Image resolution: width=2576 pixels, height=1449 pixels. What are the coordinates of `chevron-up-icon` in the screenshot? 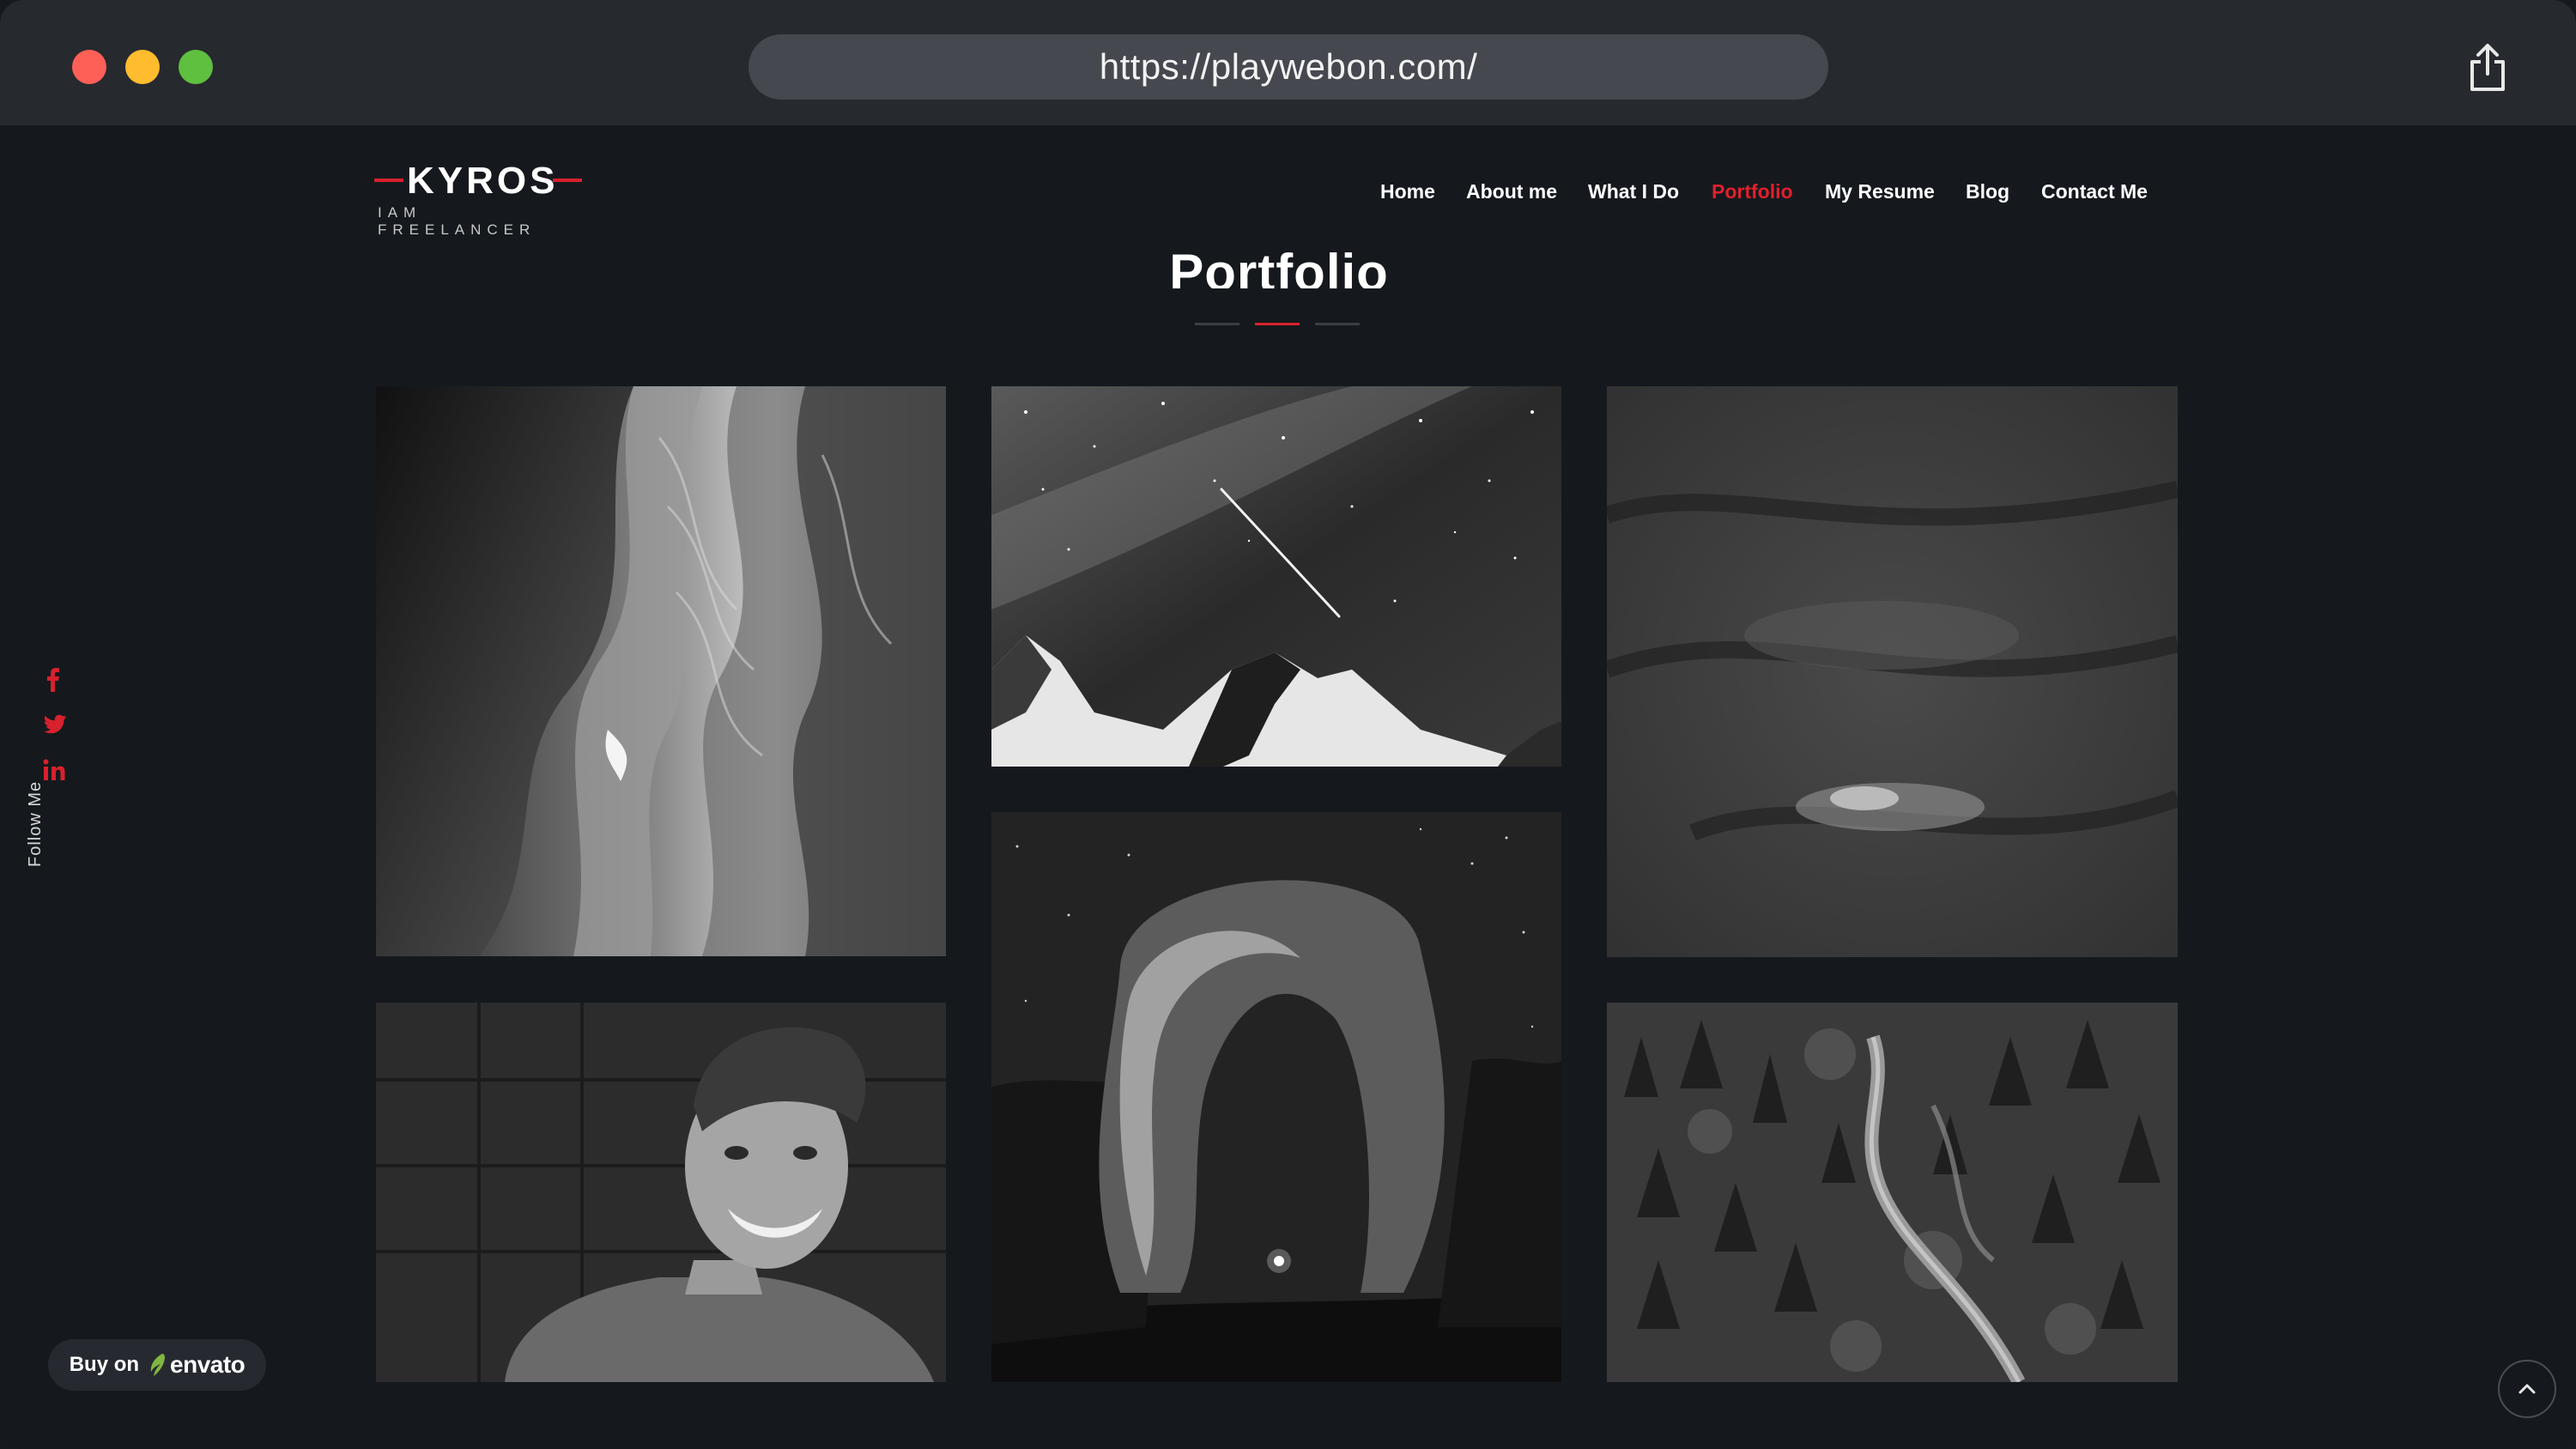 It's located at (2527, 1389).